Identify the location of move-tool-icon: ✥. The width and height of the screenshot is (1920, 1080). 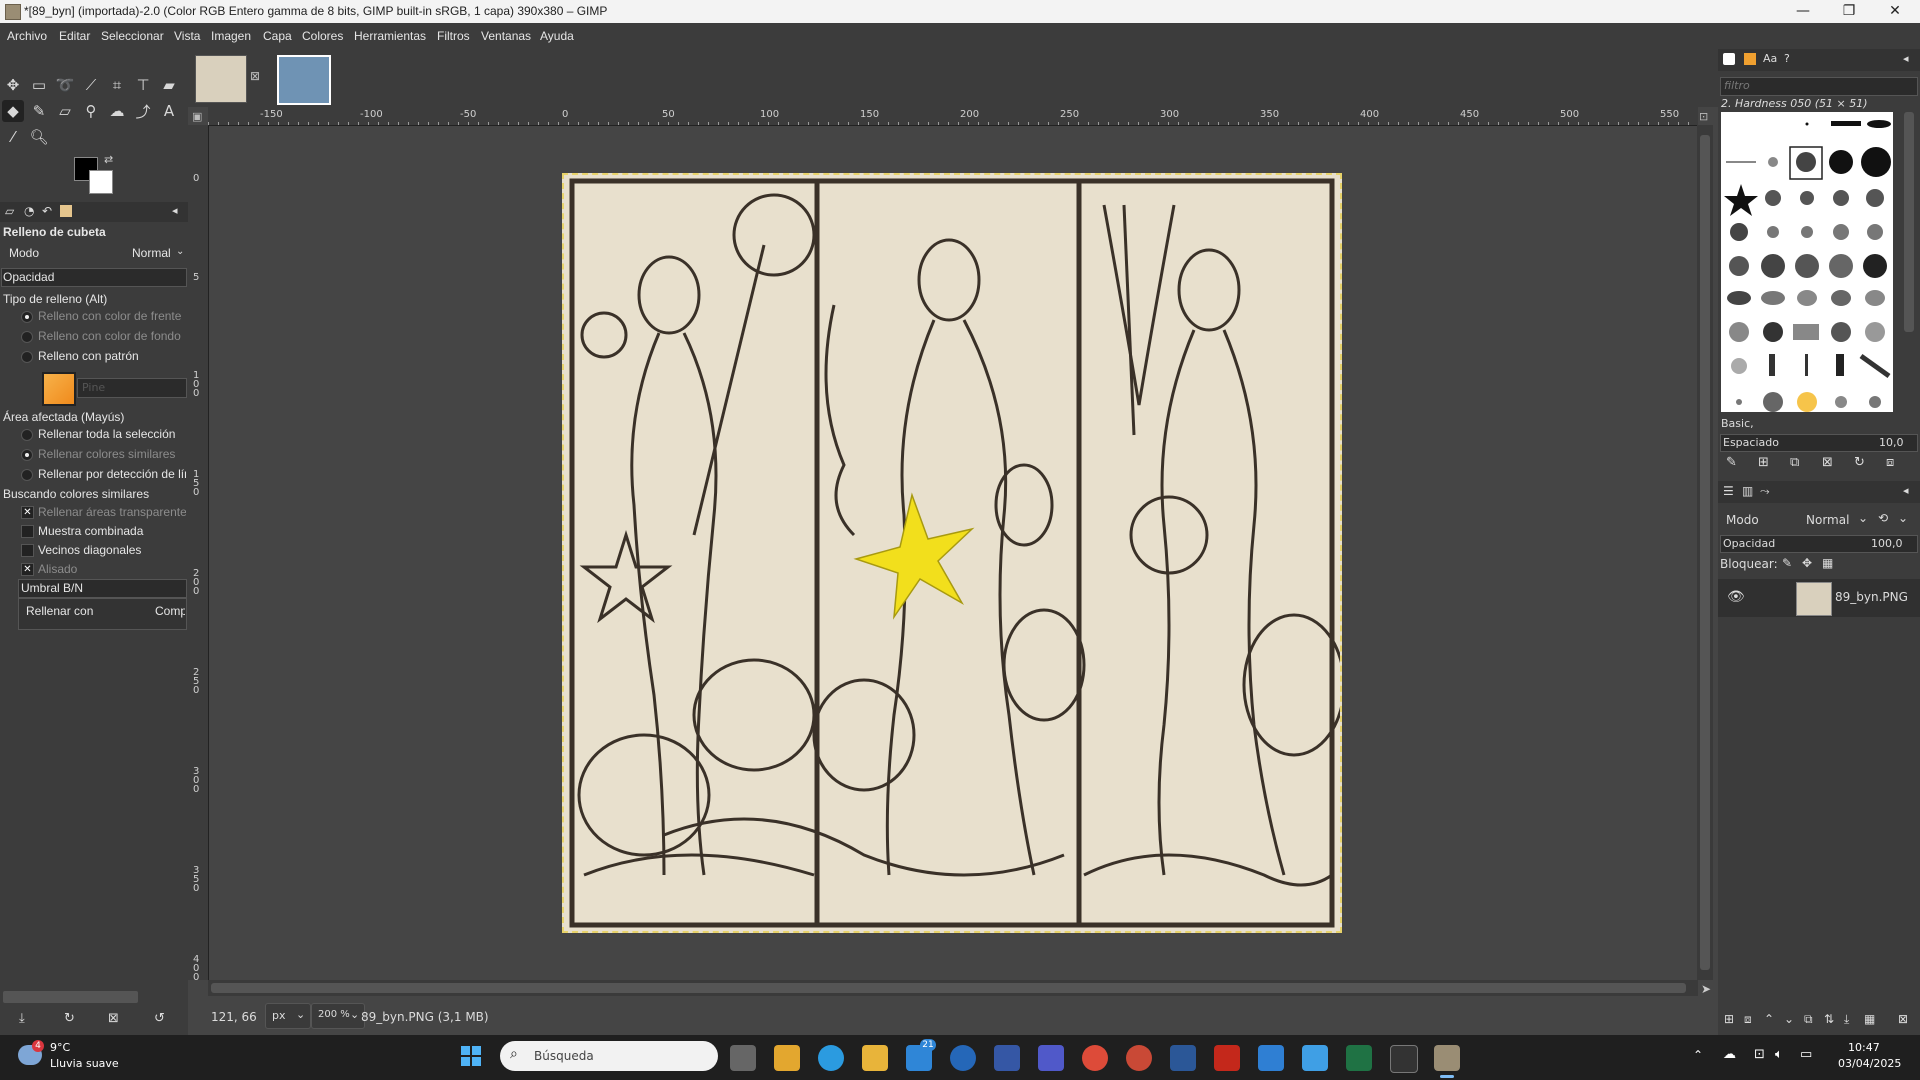
(13, 85).